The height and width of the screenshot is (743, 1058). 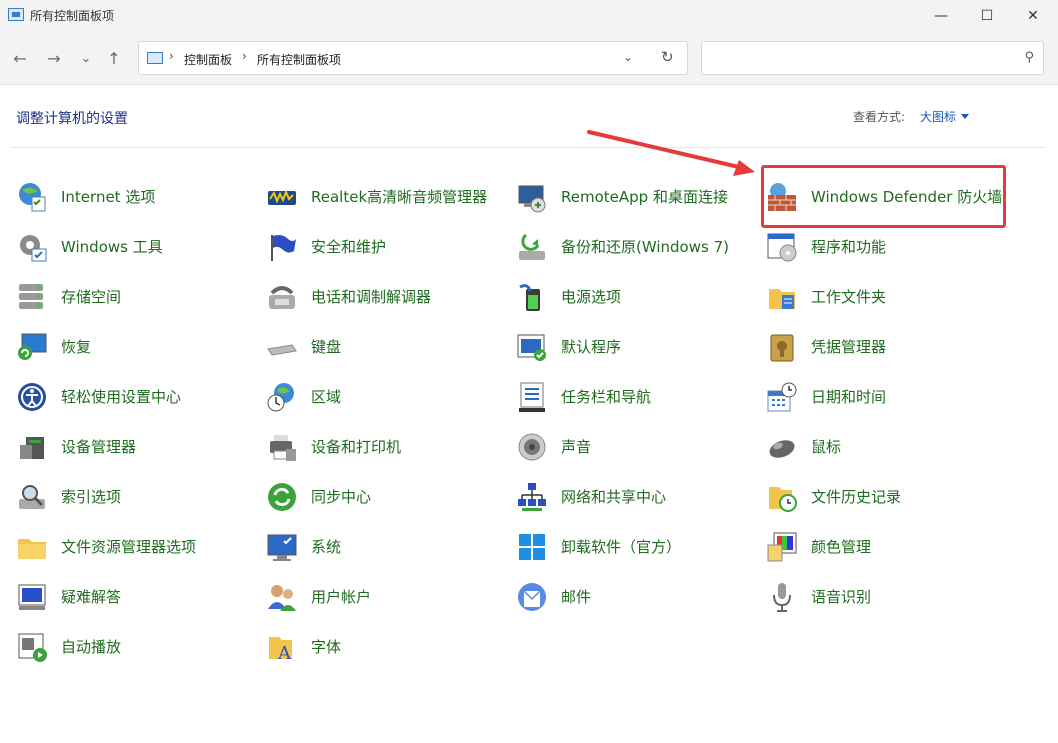 What do you see at coordinates (386, 497) in the screenshot?
I see `item-sync-center: 同步中心` at bounding box center [386, 497].